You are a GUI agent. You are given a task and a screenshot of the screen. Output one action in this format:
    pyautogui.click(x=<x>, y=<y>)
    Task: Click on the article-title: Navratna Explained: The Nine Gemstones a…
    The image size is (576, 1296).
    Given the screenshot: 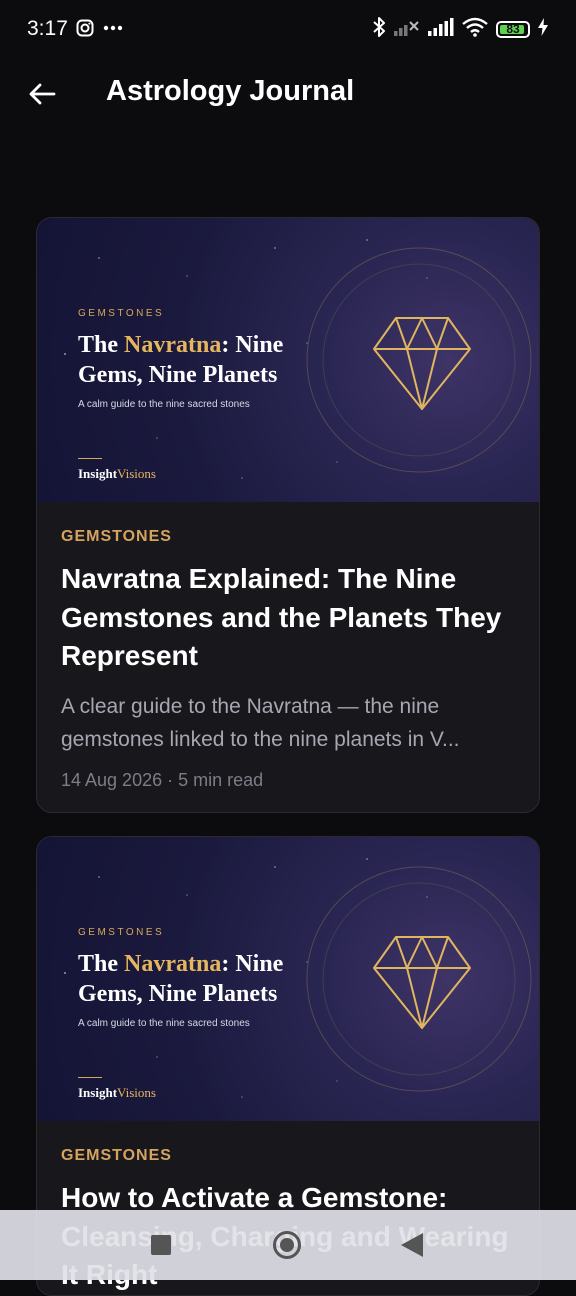 What is the action you would take?
    pyautogui.click(x=281, y=617)
    